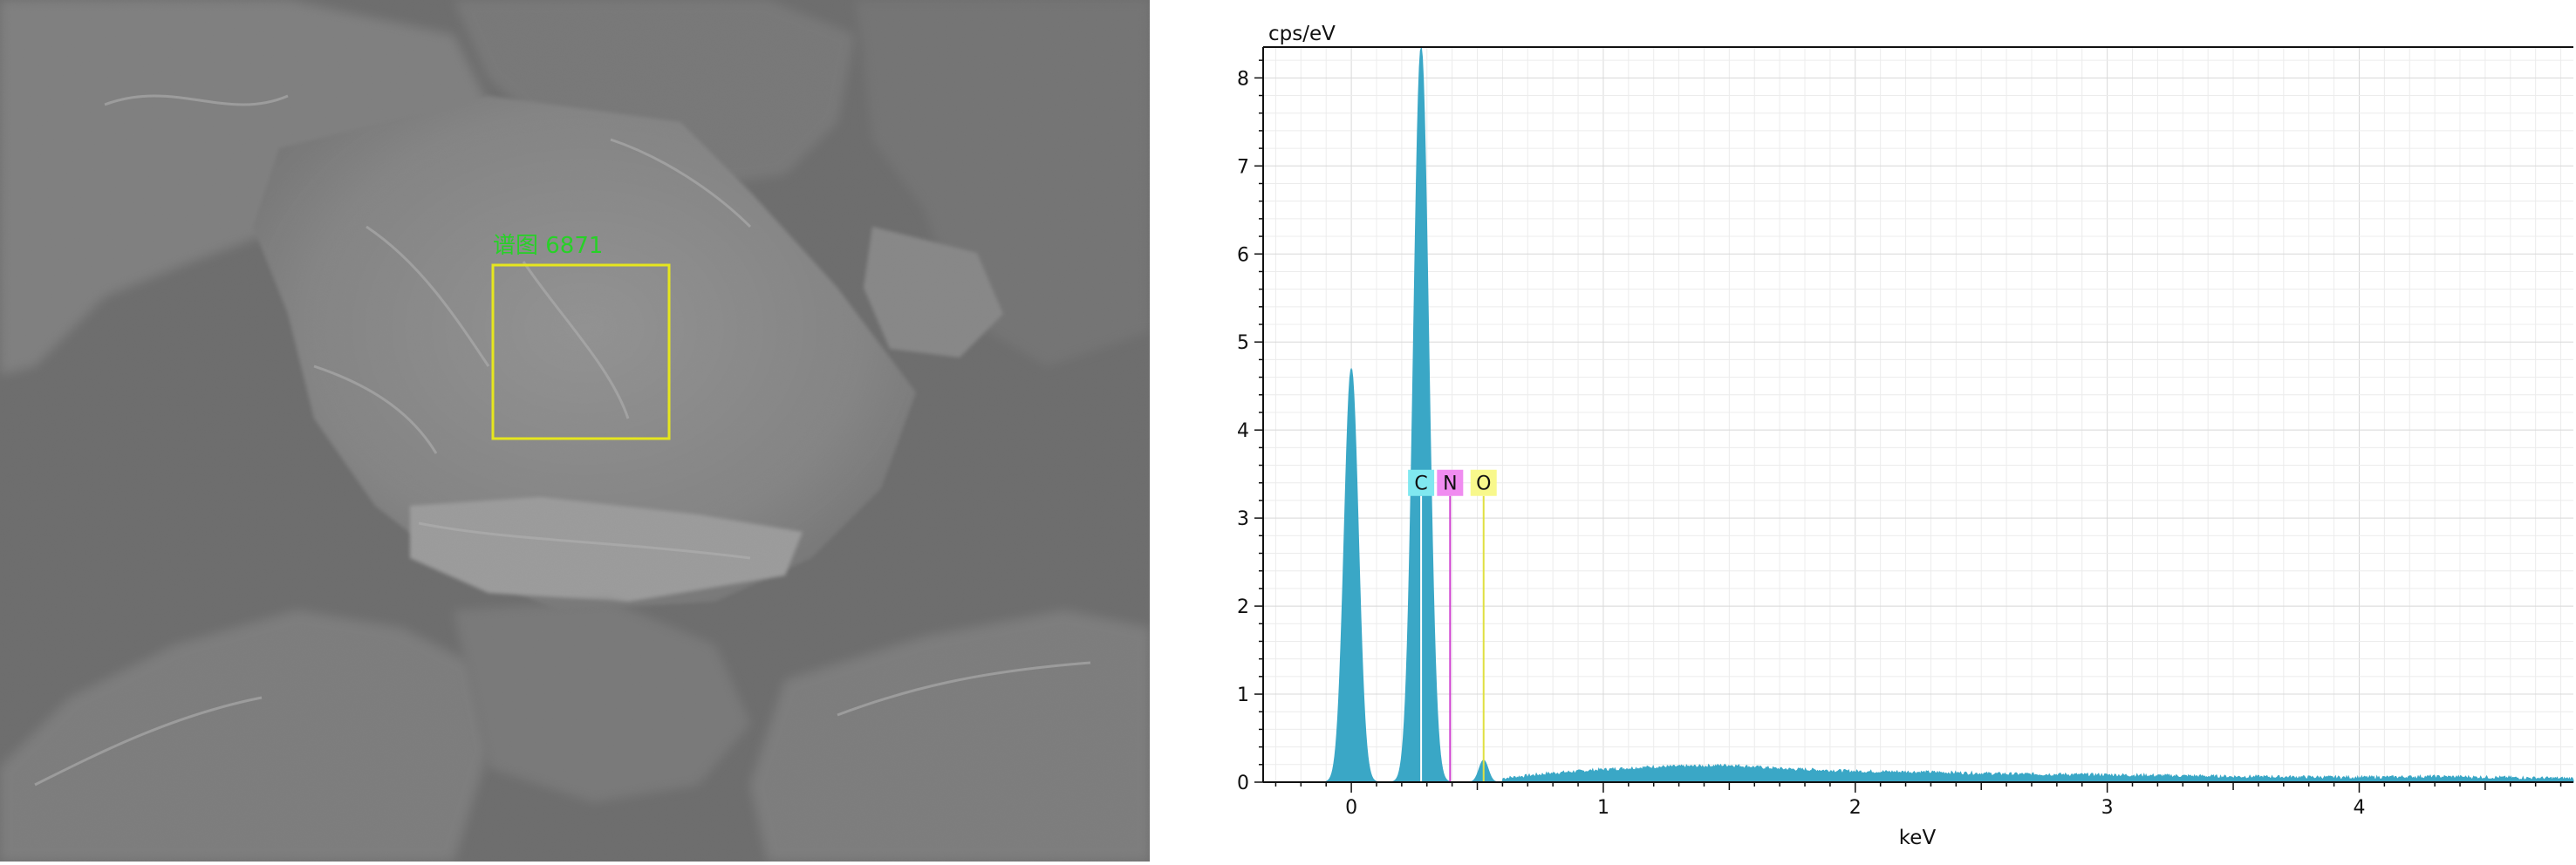 This screenshot has height=865, width=2576. Describe the element at coordinates (1855, 808) in the screenshot. I see `x-tick-label: 2` at that location.